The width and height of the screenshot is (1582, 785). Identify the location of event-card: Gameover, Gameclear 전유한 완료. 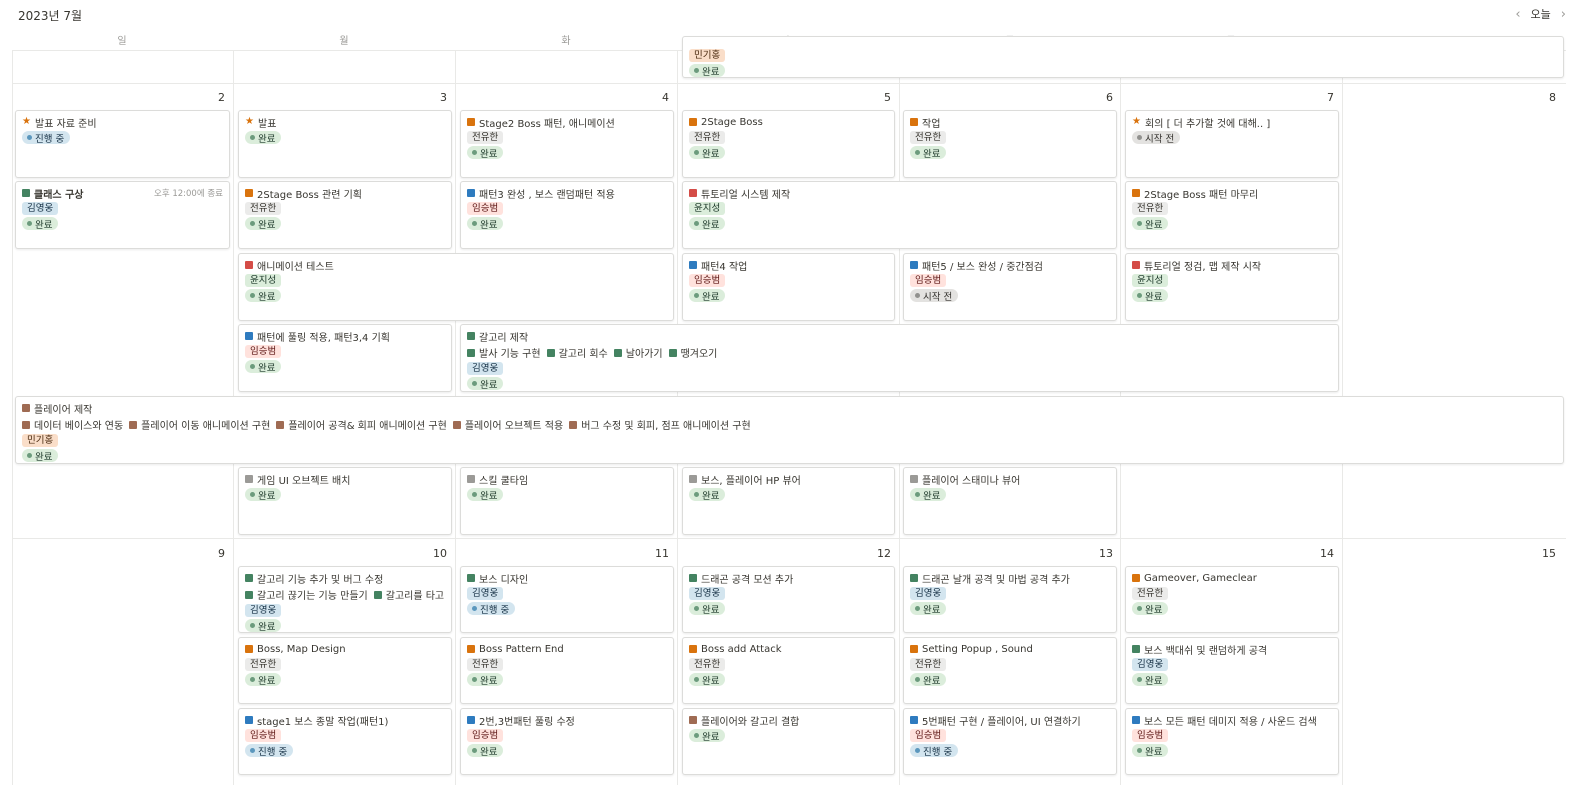
(1232, 599).